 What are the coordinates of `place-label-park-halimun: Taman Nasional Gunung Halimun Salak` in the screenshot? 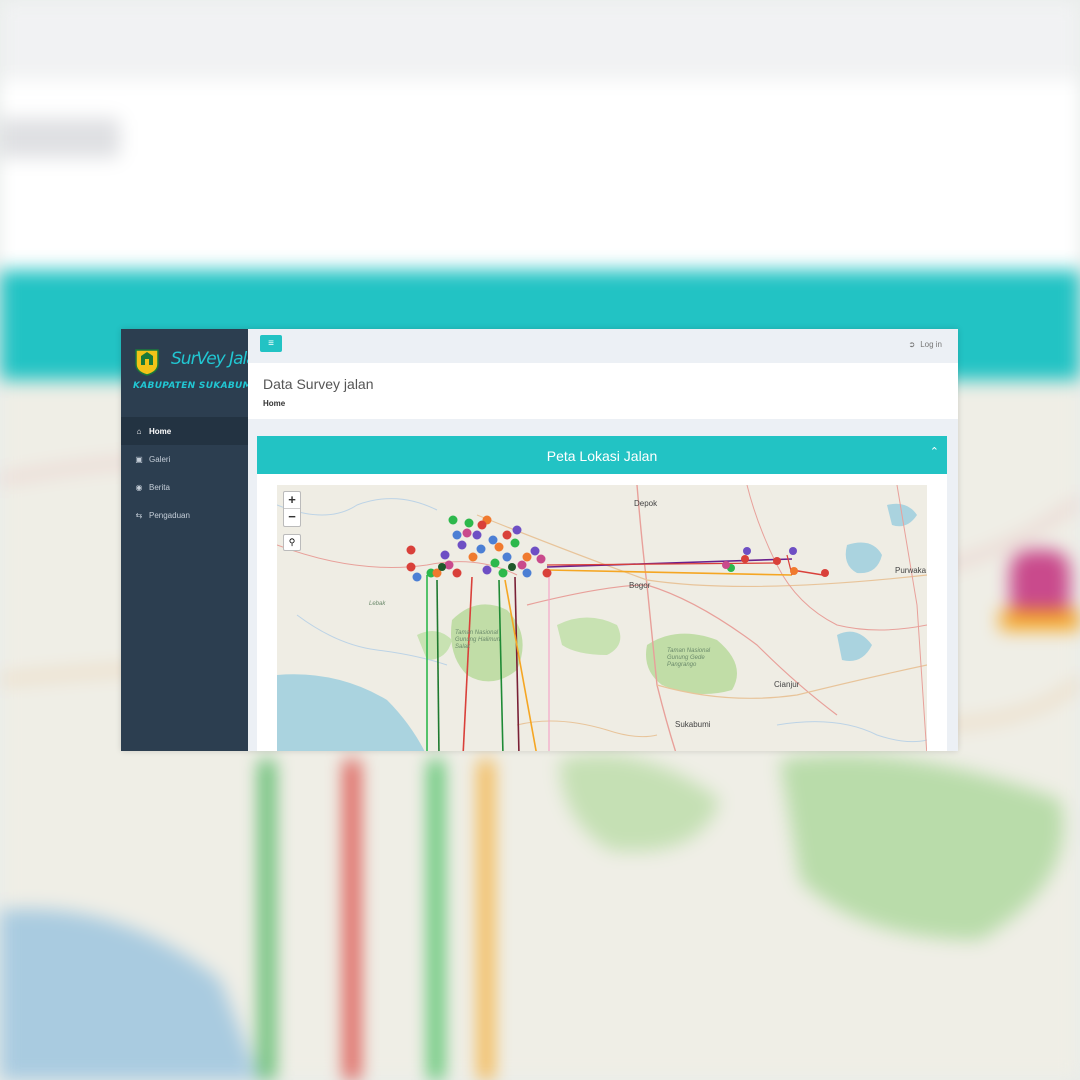 It's located at (478, 640).